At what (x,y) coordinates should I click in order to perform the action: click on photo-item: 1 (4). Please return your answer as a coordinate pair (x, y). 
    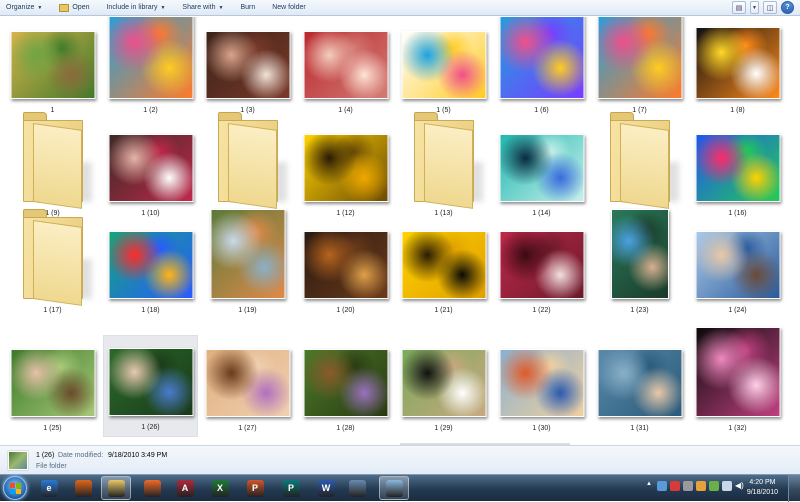
    Looking at the image, I should click on (345, 68).